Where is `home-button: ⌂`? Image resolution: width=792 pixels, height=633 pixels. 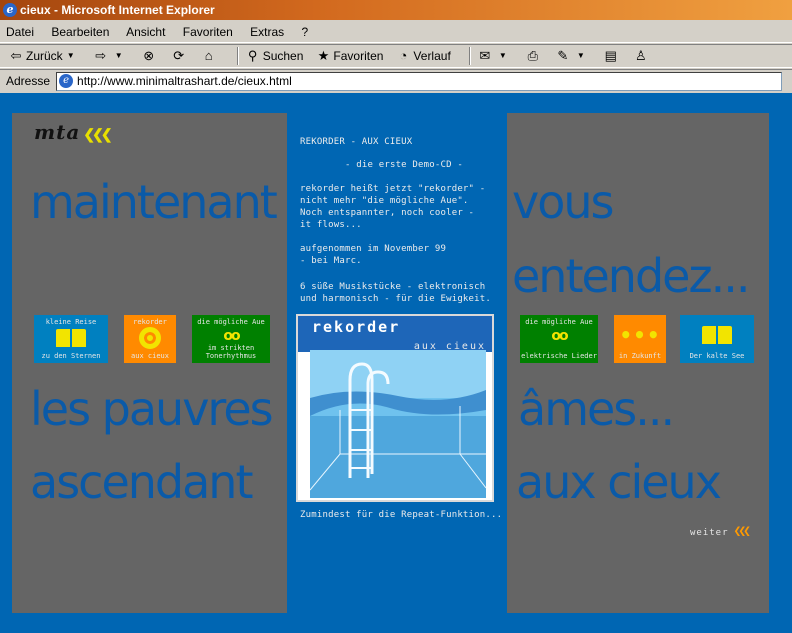
home-button: ⌂ is located at coordinates (210, 56).